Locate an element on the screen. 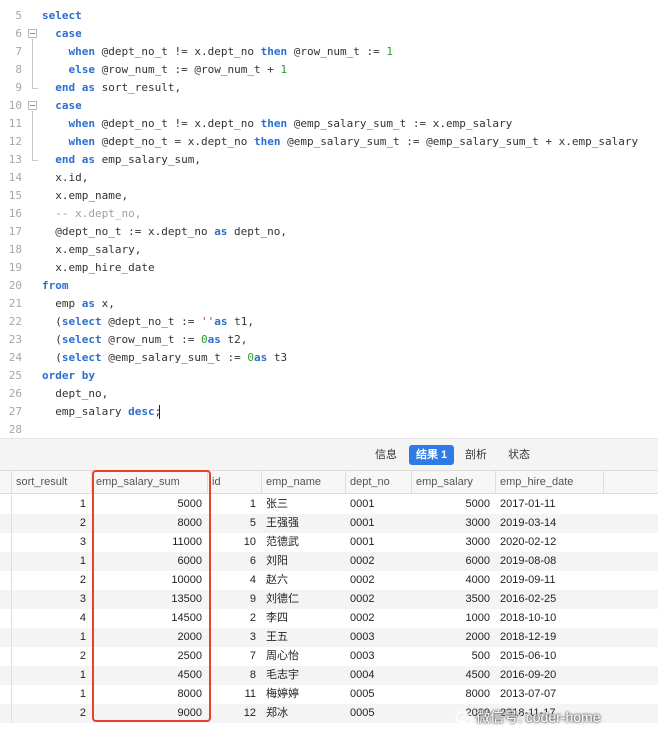 Image resolution: width=658 pixels, height=746 pixels. code-line: 28 is located at coordinates (329, 430).